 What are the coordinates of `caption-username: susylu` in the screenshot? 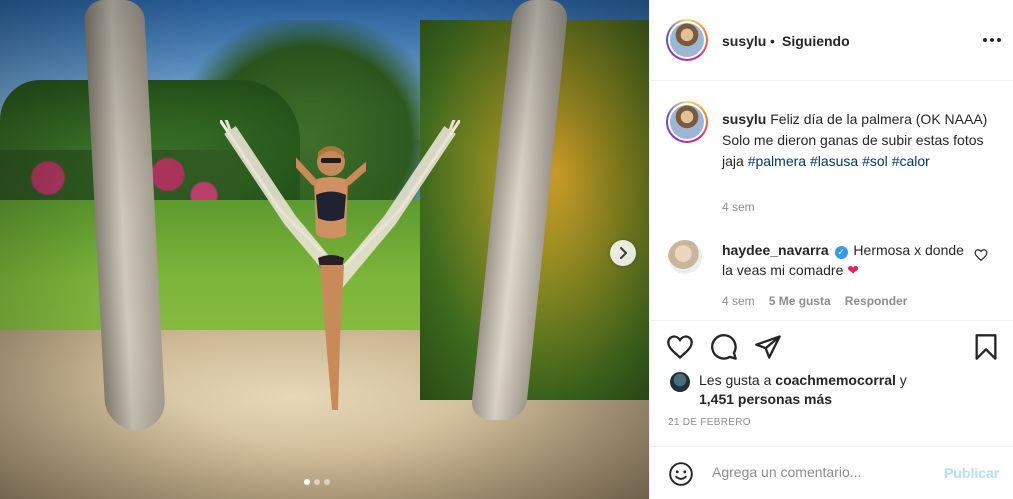 It's located at (744, 119).